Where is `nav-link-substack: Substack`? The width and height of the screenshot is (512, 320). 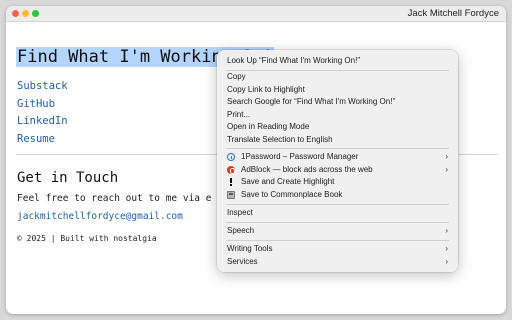 nav-link-substack: Substack is located at coordinates (42, 87).